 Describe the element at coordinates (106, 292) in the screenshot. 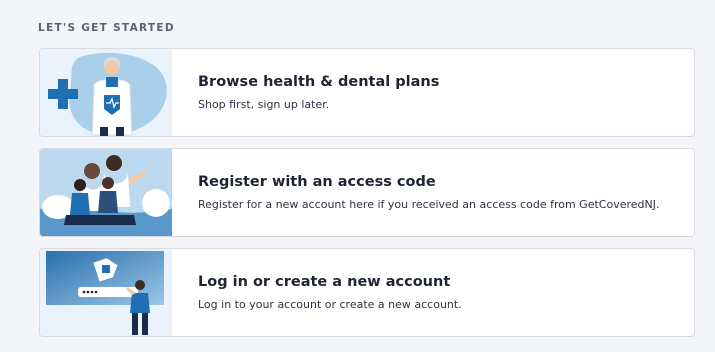

I see `login-illustration` at that location.